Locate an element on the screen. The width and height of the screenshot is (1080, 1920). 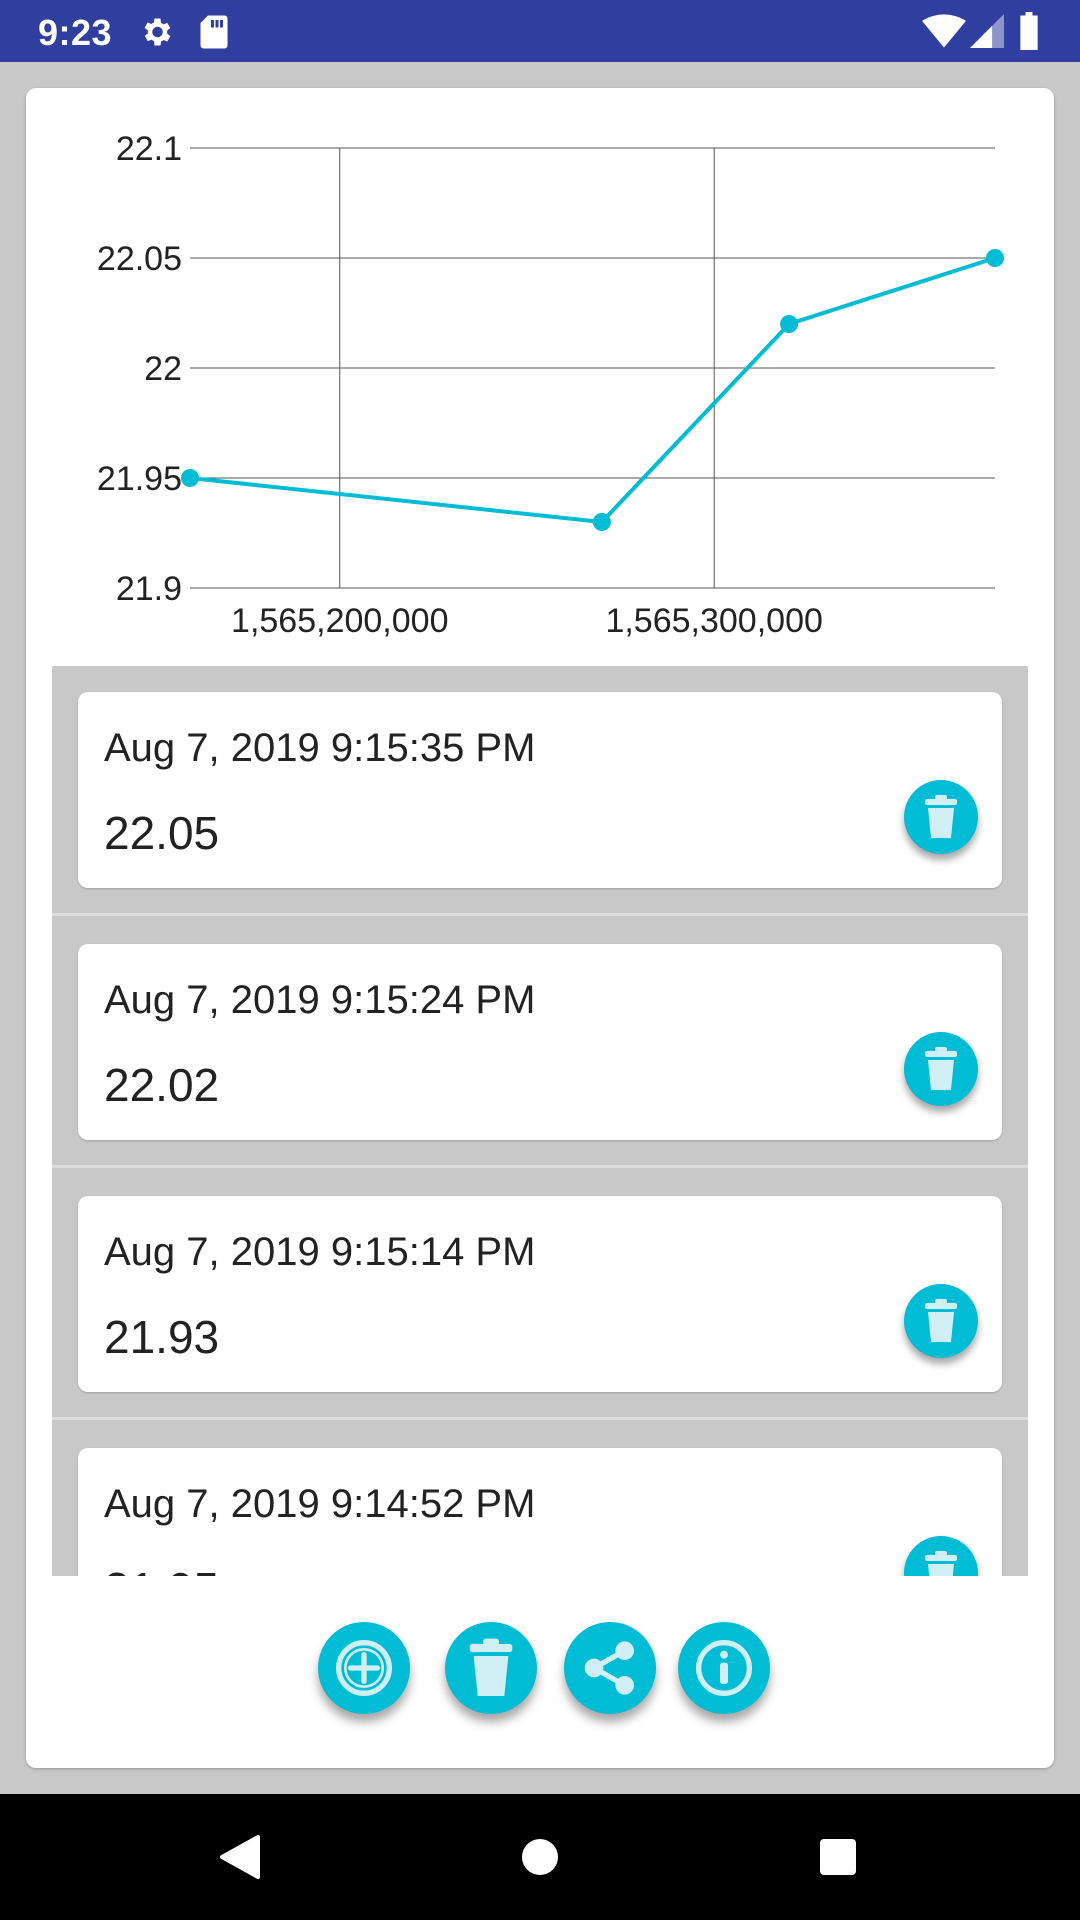
x-tick-label: 1,565,200,000 is located at coordinates (339, 621).